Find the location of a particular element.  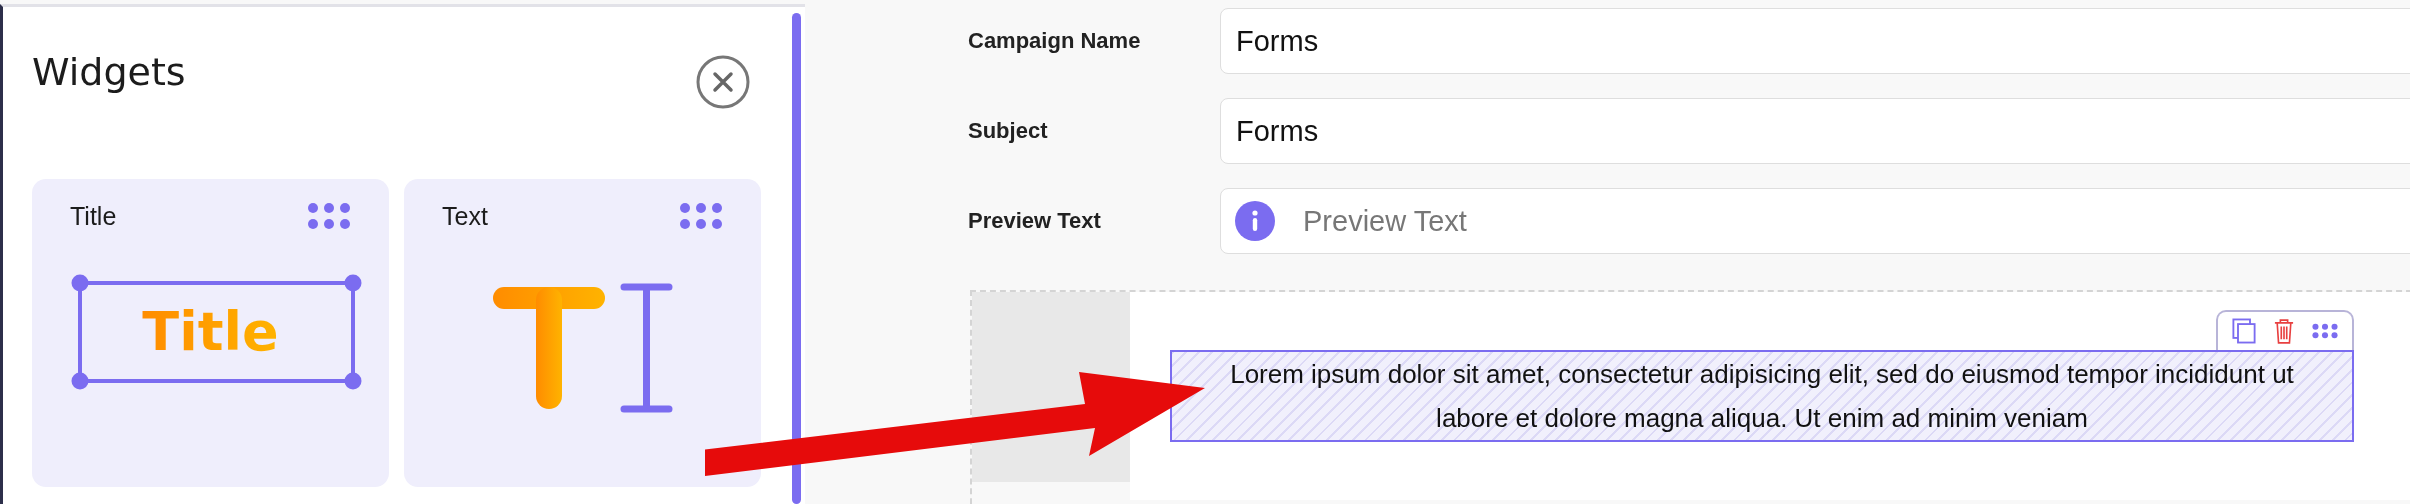

widget-label: Title is located at coordinates (93, 216).